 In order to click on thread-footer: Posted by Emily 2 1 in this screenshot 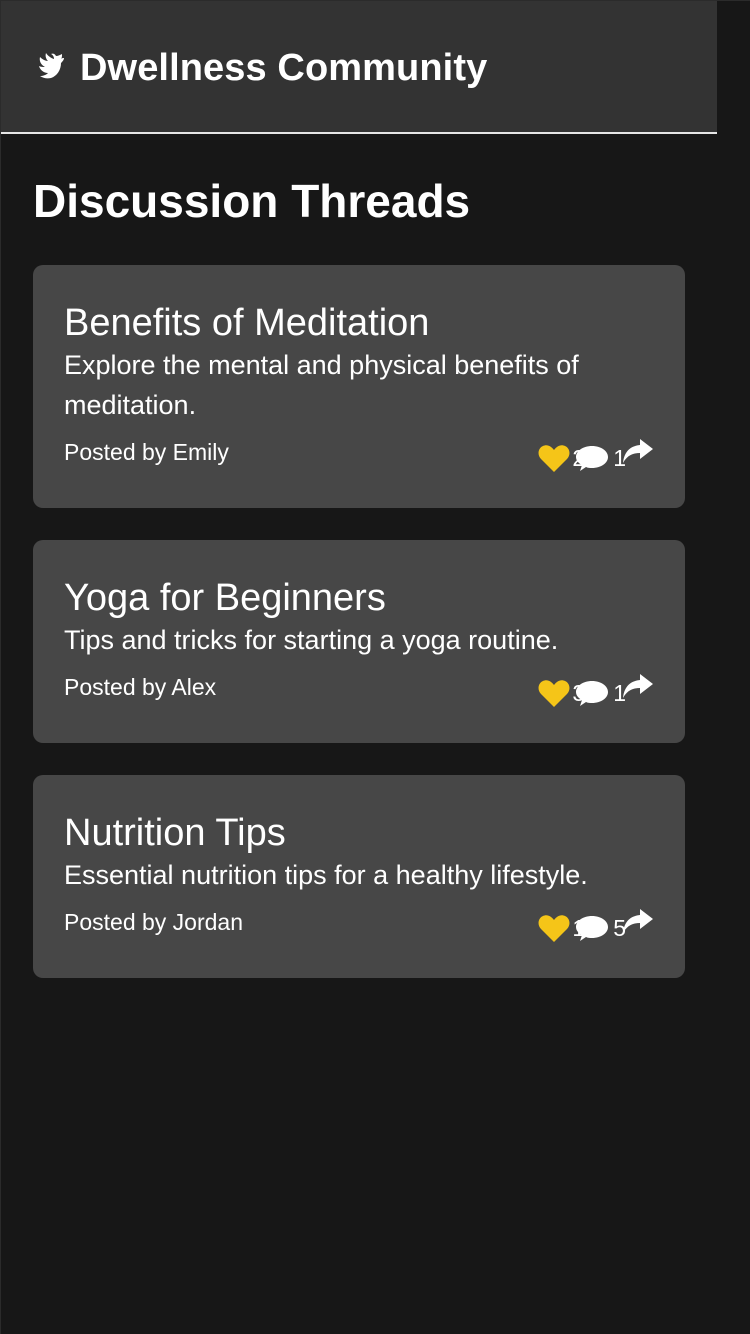, I will do `click(359, 456)`.